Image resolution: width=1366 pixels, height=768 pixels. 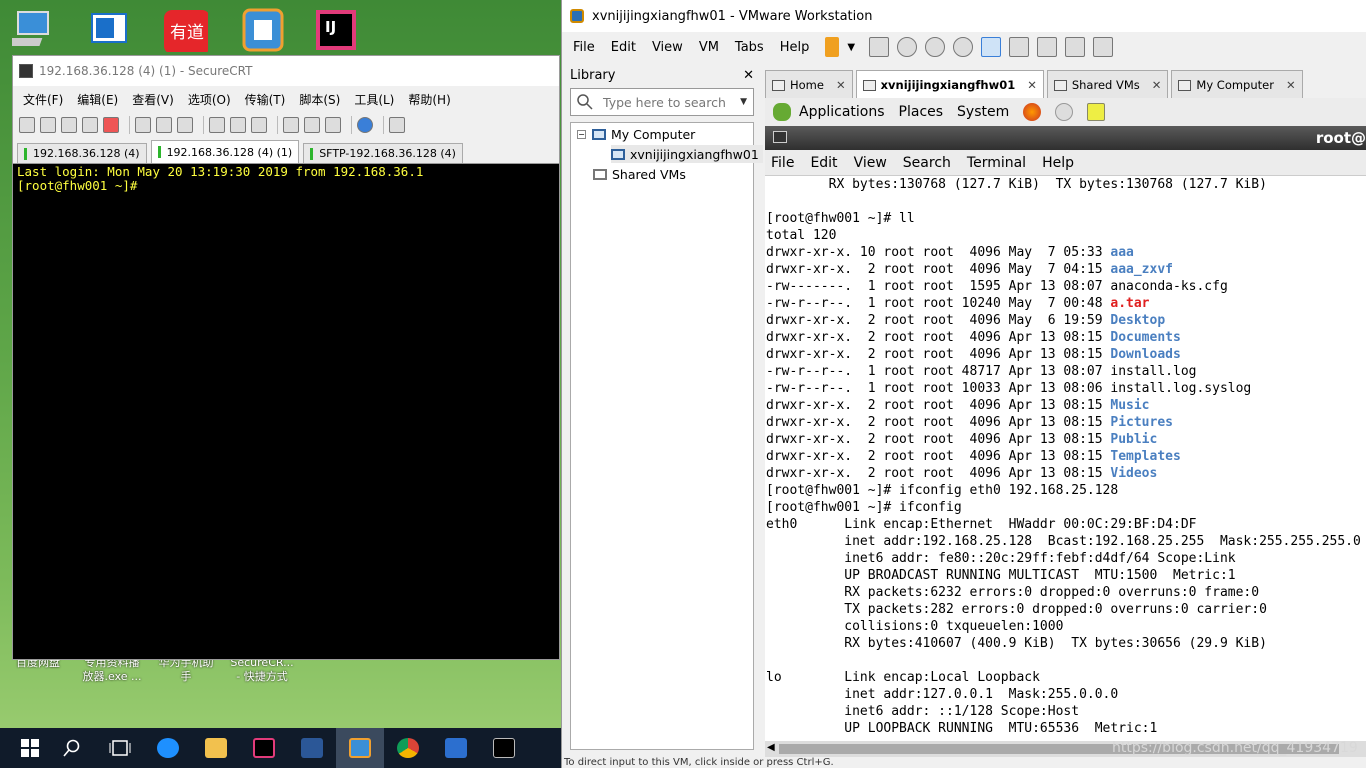 I want to click on gnome-applications-menu: Applications, so click(x=842, y=112).